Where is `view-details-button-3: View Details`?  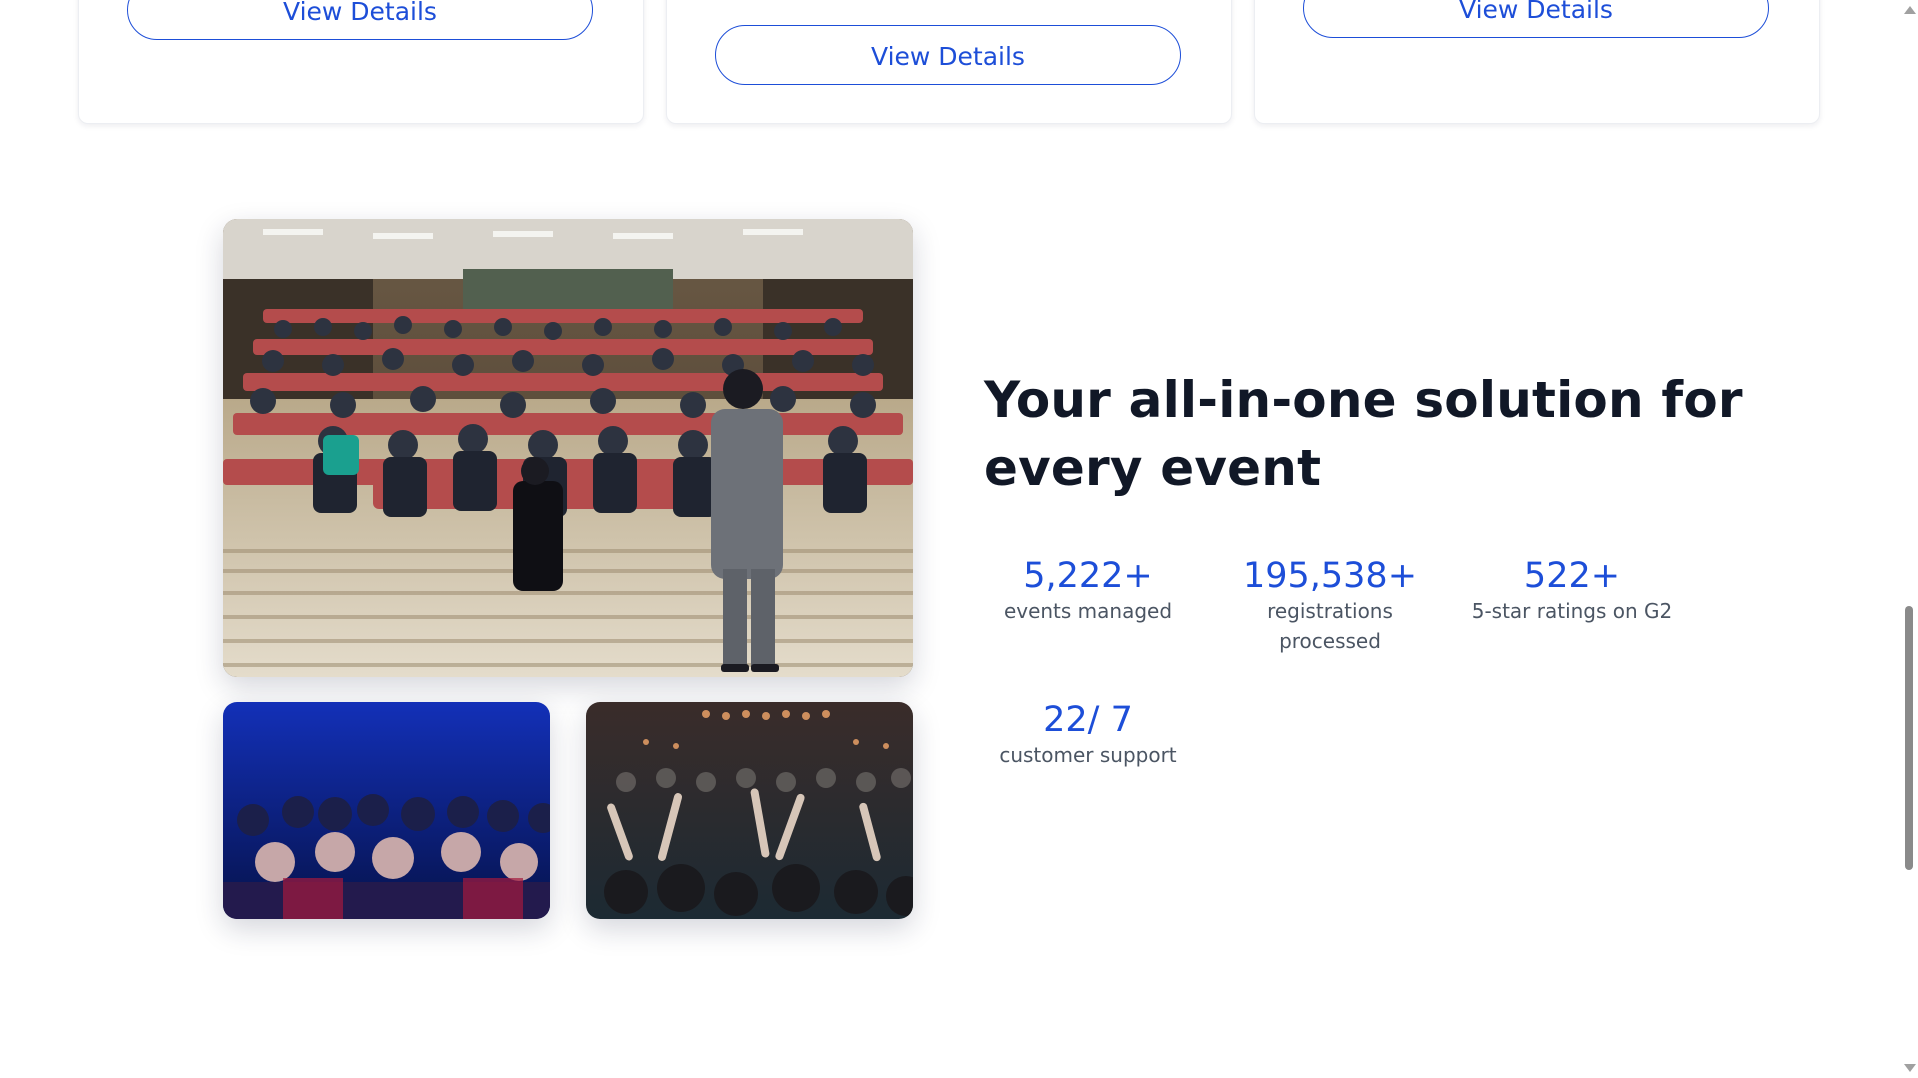 view-details-button-3: View Details is located at coordinates (1536, 19).